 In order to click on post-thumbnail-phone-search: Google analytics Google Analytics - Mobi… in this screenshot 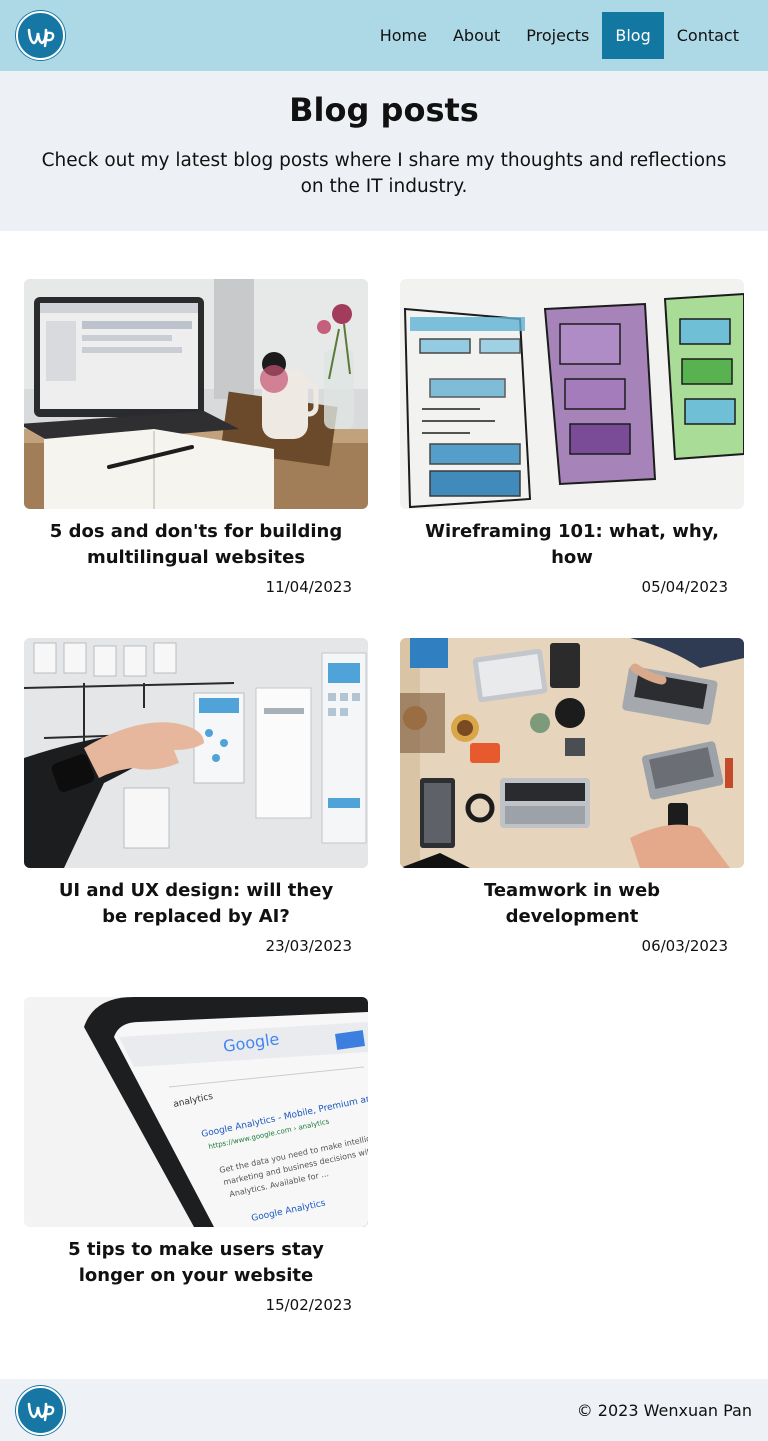, I will do `click(196, 1112)`.